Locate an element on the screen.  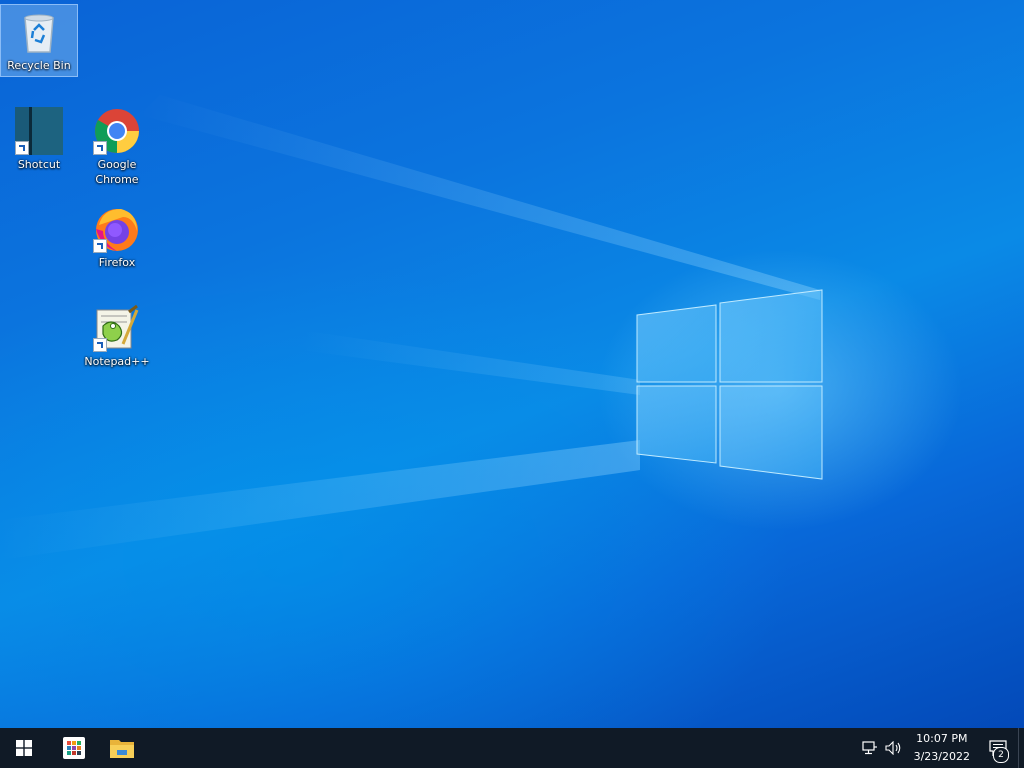
desktop-icon-label: Firefox is located at coordinates (117, 262).